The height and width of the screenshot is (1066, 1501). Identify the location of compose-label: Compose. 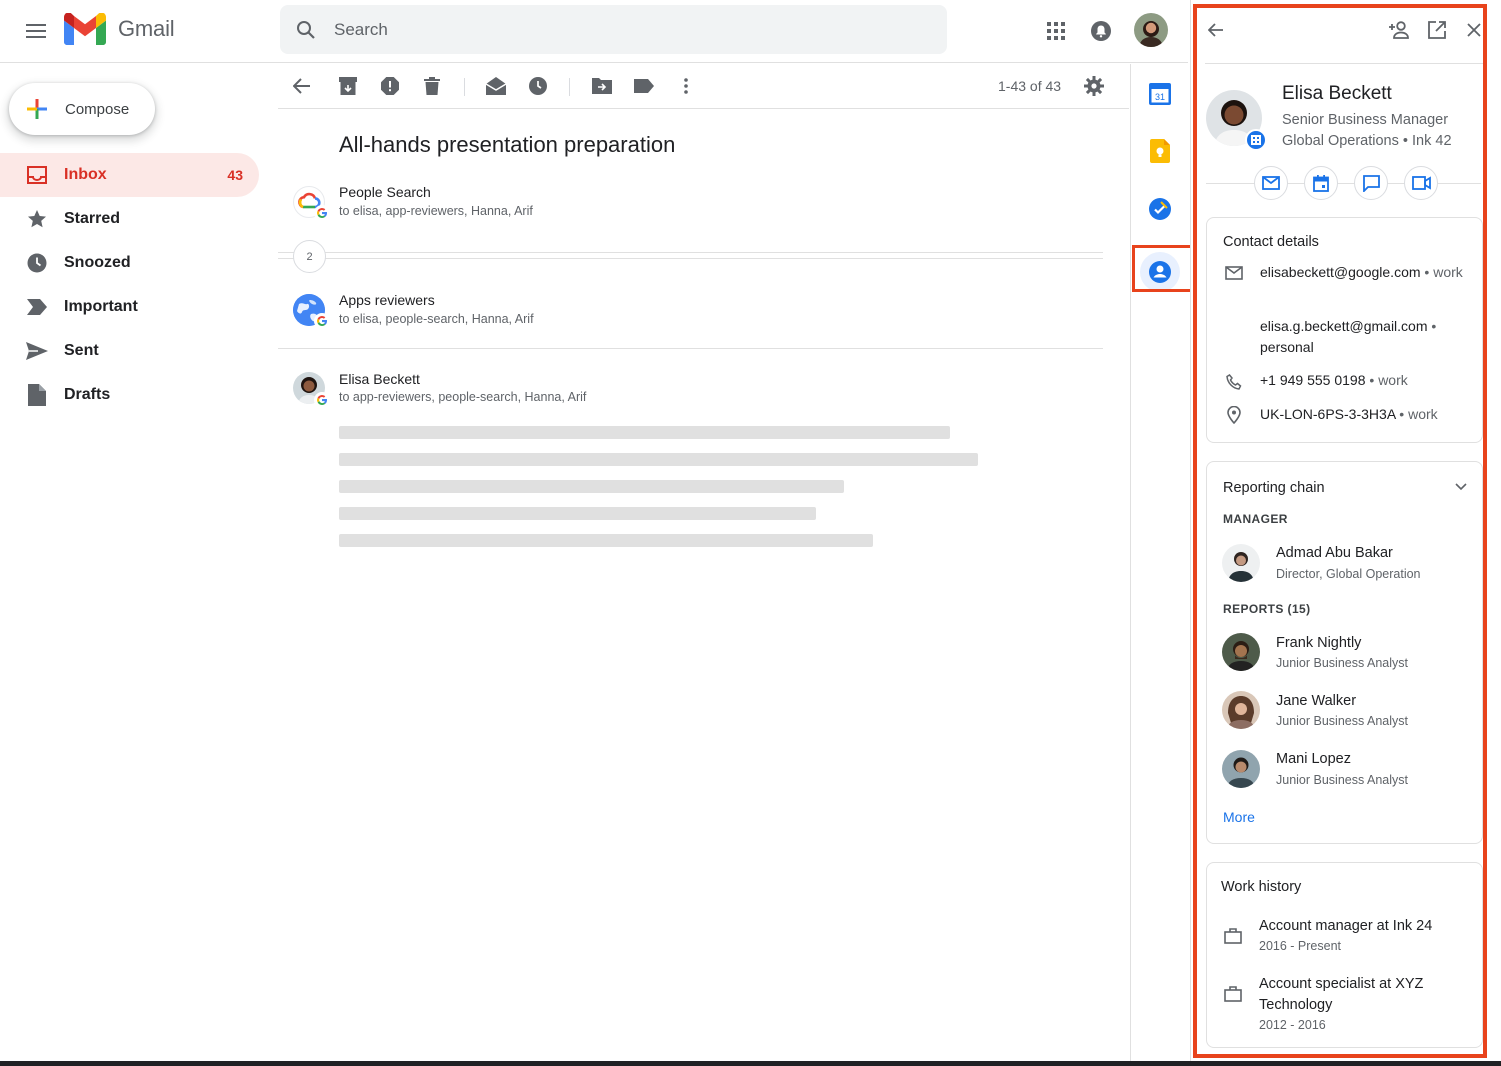
(97, 109).